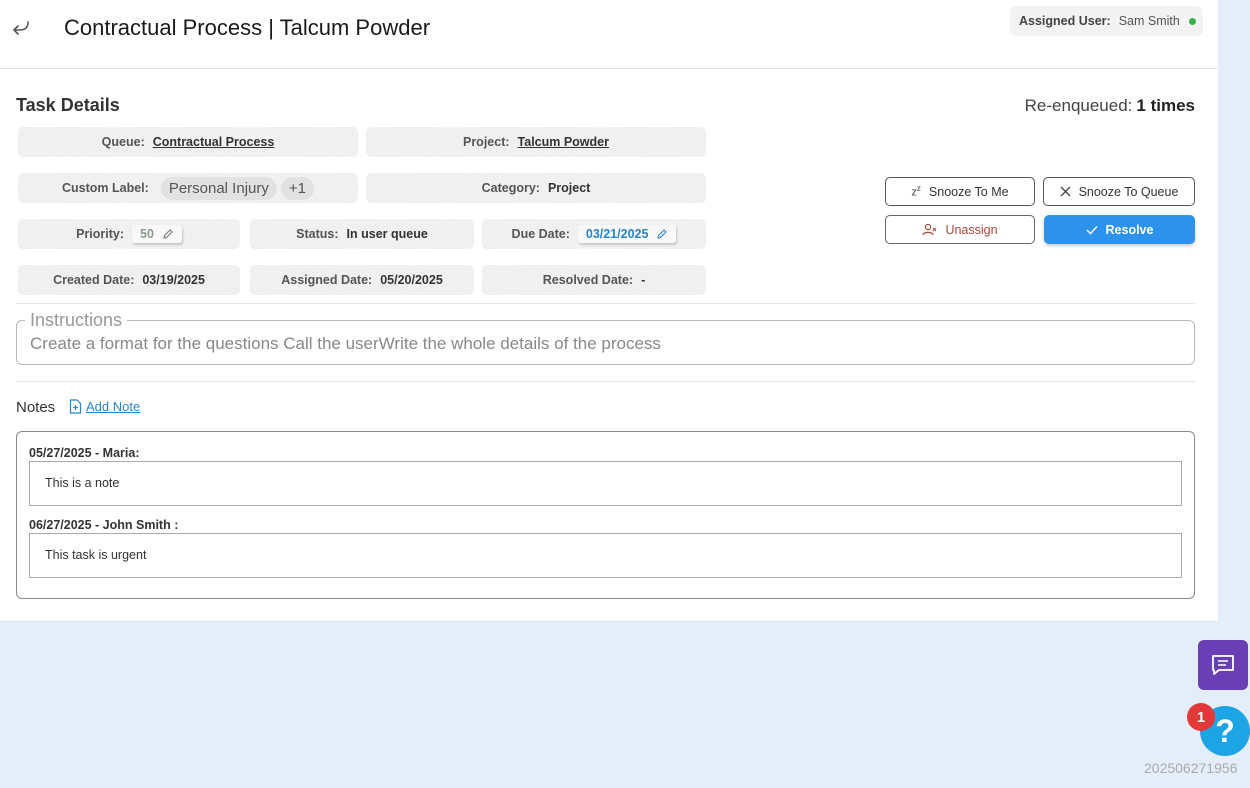 The image size is (1250, 788). I want to click on chat-widget-button, so click(1223, 665).